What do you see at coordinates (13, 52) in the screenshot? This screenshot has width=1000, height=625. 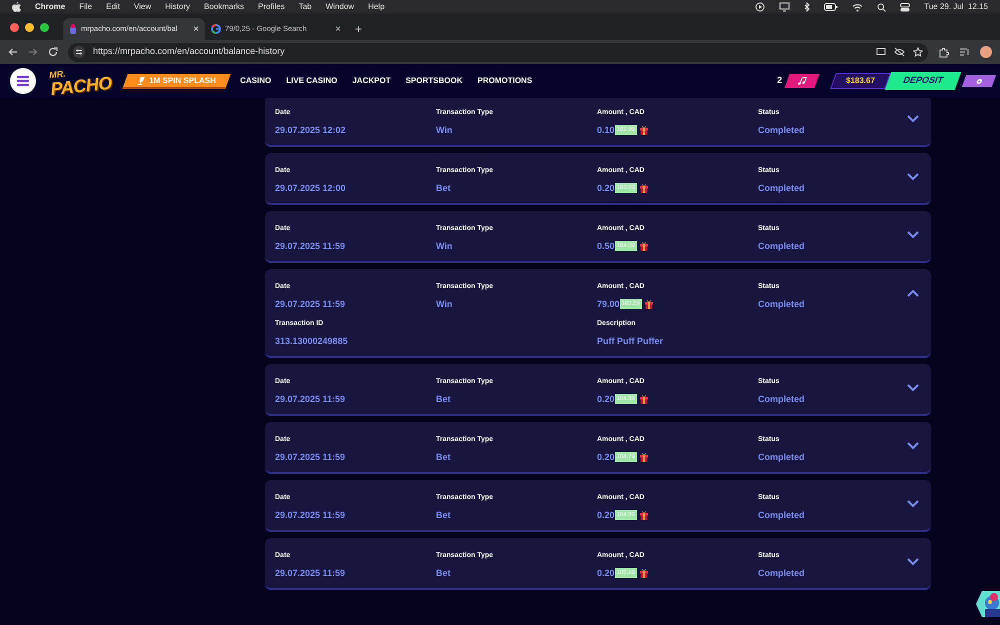 I see `back-icon` at bounding box center [13, 52].